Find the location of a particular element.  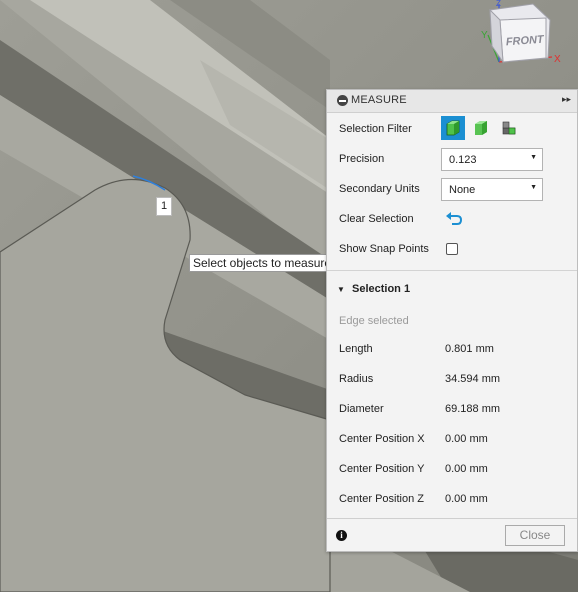

measure-tooltip: Select objects to measure. is located at coordinates (264, 263).